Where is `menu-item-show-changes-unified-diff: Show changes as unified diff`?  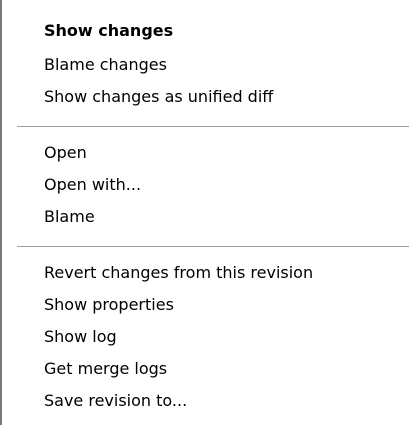 menu-item-show-changes-unified-diff: Show changes as unified diff is located at coordinates (158, 97).